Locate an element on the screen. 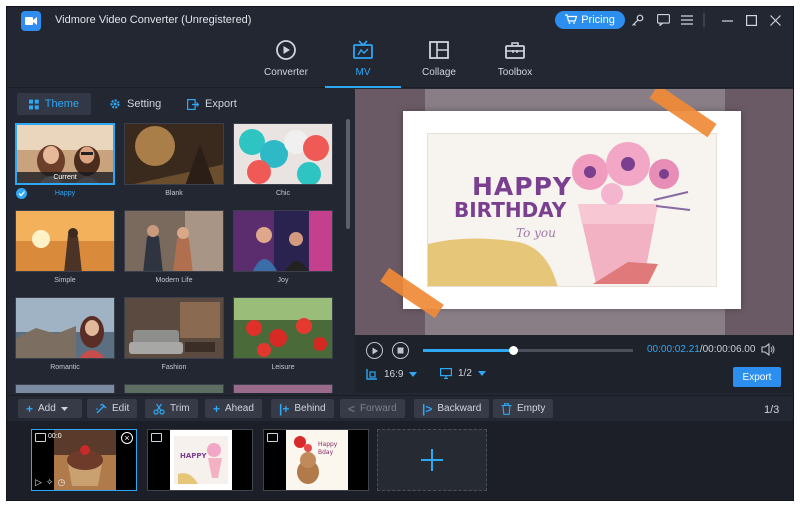 Image resolution: width=800 pixels, height=507 pixels. add-clip-button is located at coordinates (432, 460).